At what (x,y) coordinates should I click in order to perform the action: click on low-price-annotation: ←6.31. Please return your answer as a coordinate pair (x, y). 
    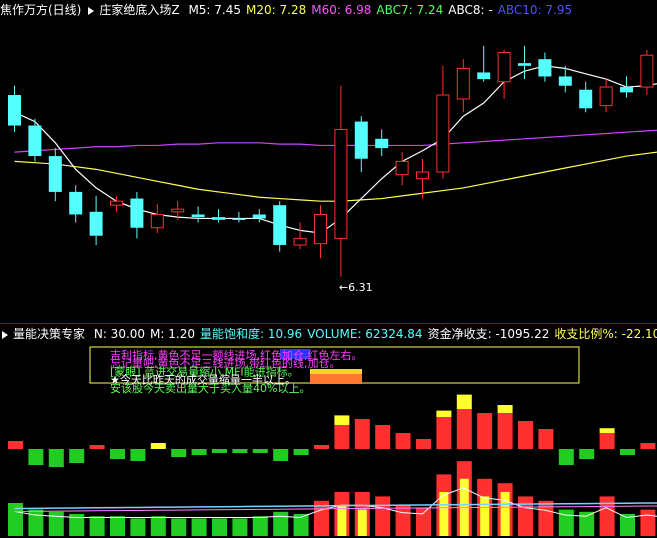
    Looking at the image, I should click on (356, 287).